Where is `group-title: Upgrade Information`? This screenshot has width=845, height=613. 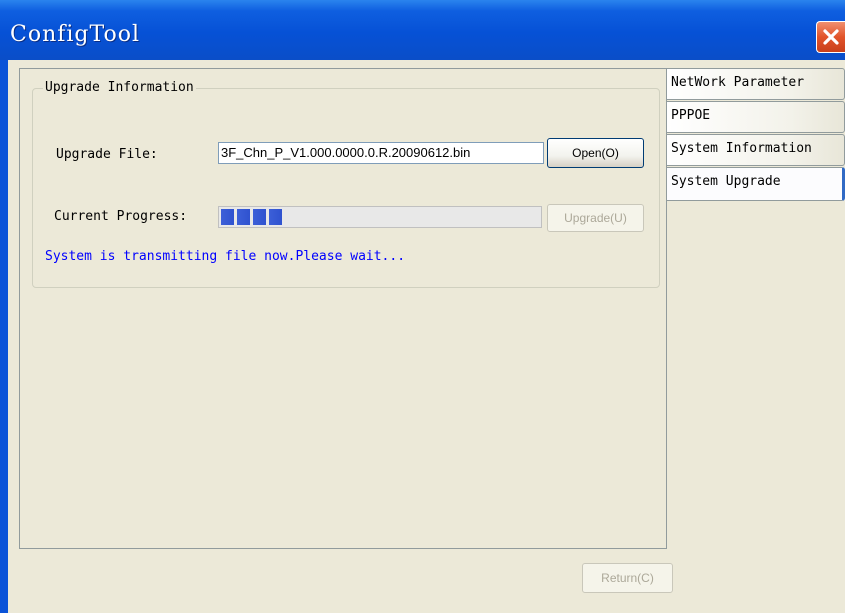
group-title: Upgrade Information is located at coordinates (119, 87).